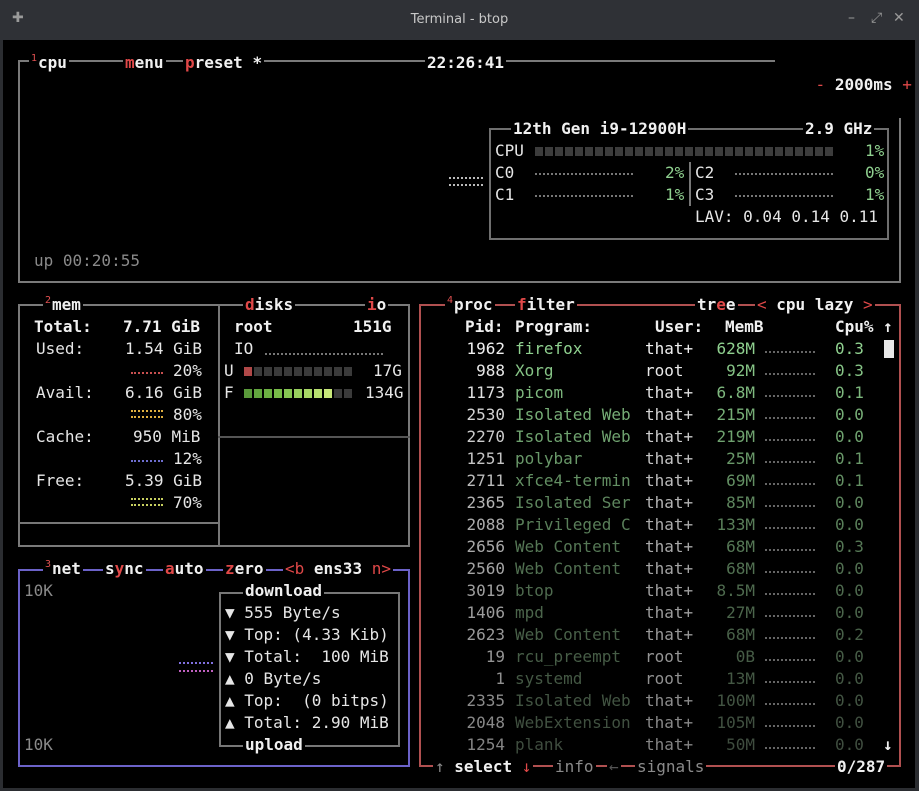 This screenshot has height=791, width=919. I want to click on disk-root-name: root, so click(253, 326).